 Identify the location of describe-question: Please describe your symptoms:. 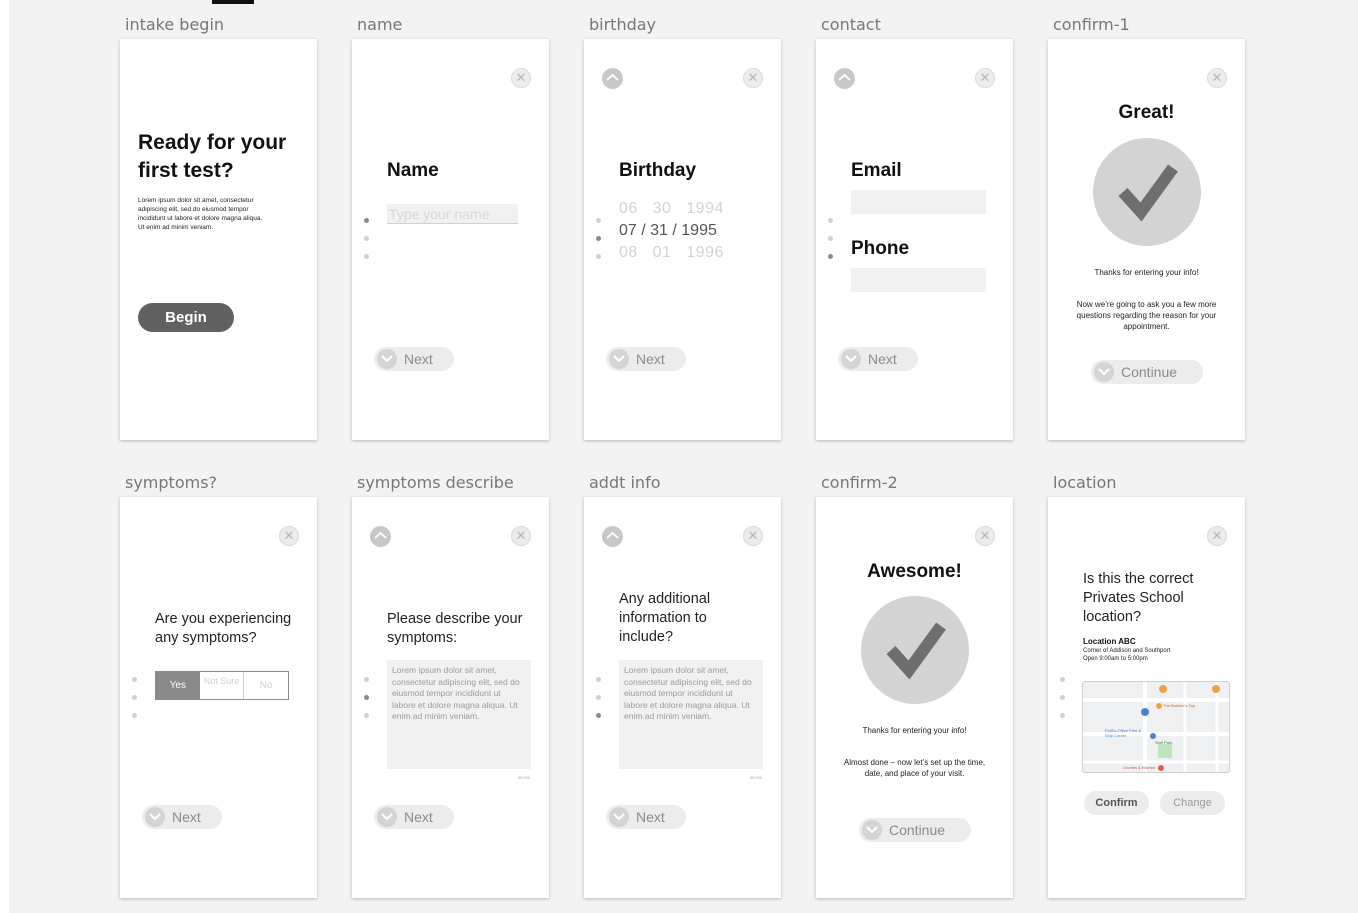
(455, 628).